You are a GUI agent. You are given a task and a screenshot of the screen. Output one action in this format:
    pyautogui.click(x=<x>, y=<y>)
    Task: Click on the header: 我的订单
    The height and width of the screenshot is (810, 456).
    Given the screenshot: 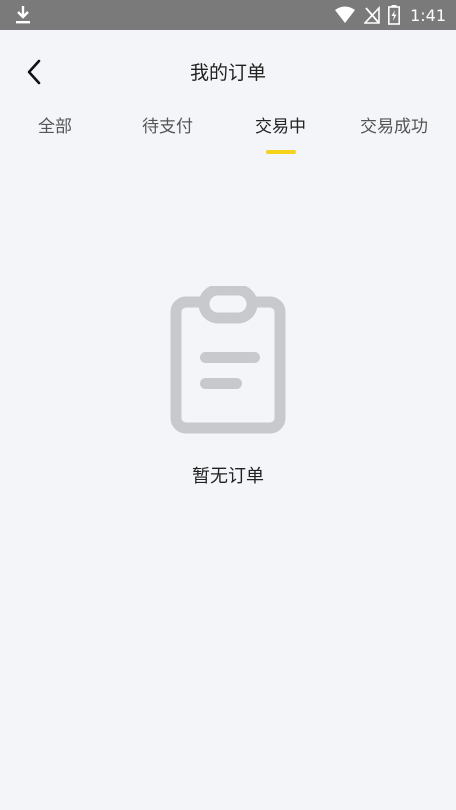 What is the action you would take?
    pyautogui.click(x=228, y=71)
    